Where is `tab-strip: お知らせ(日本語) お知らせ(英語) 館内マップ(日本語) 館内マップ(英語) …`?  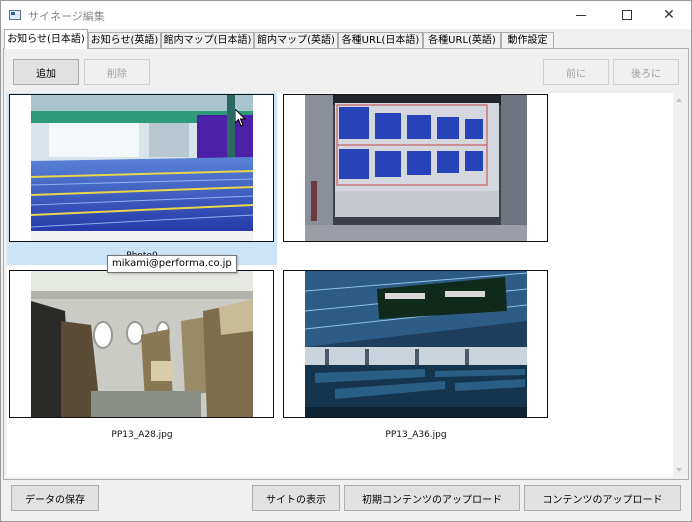 tab-strip: お知らせ(日本語) お知らせ(英語) 館内マップ(日本語) 館内マップ(英語) … is located at coordinates (346, 39).